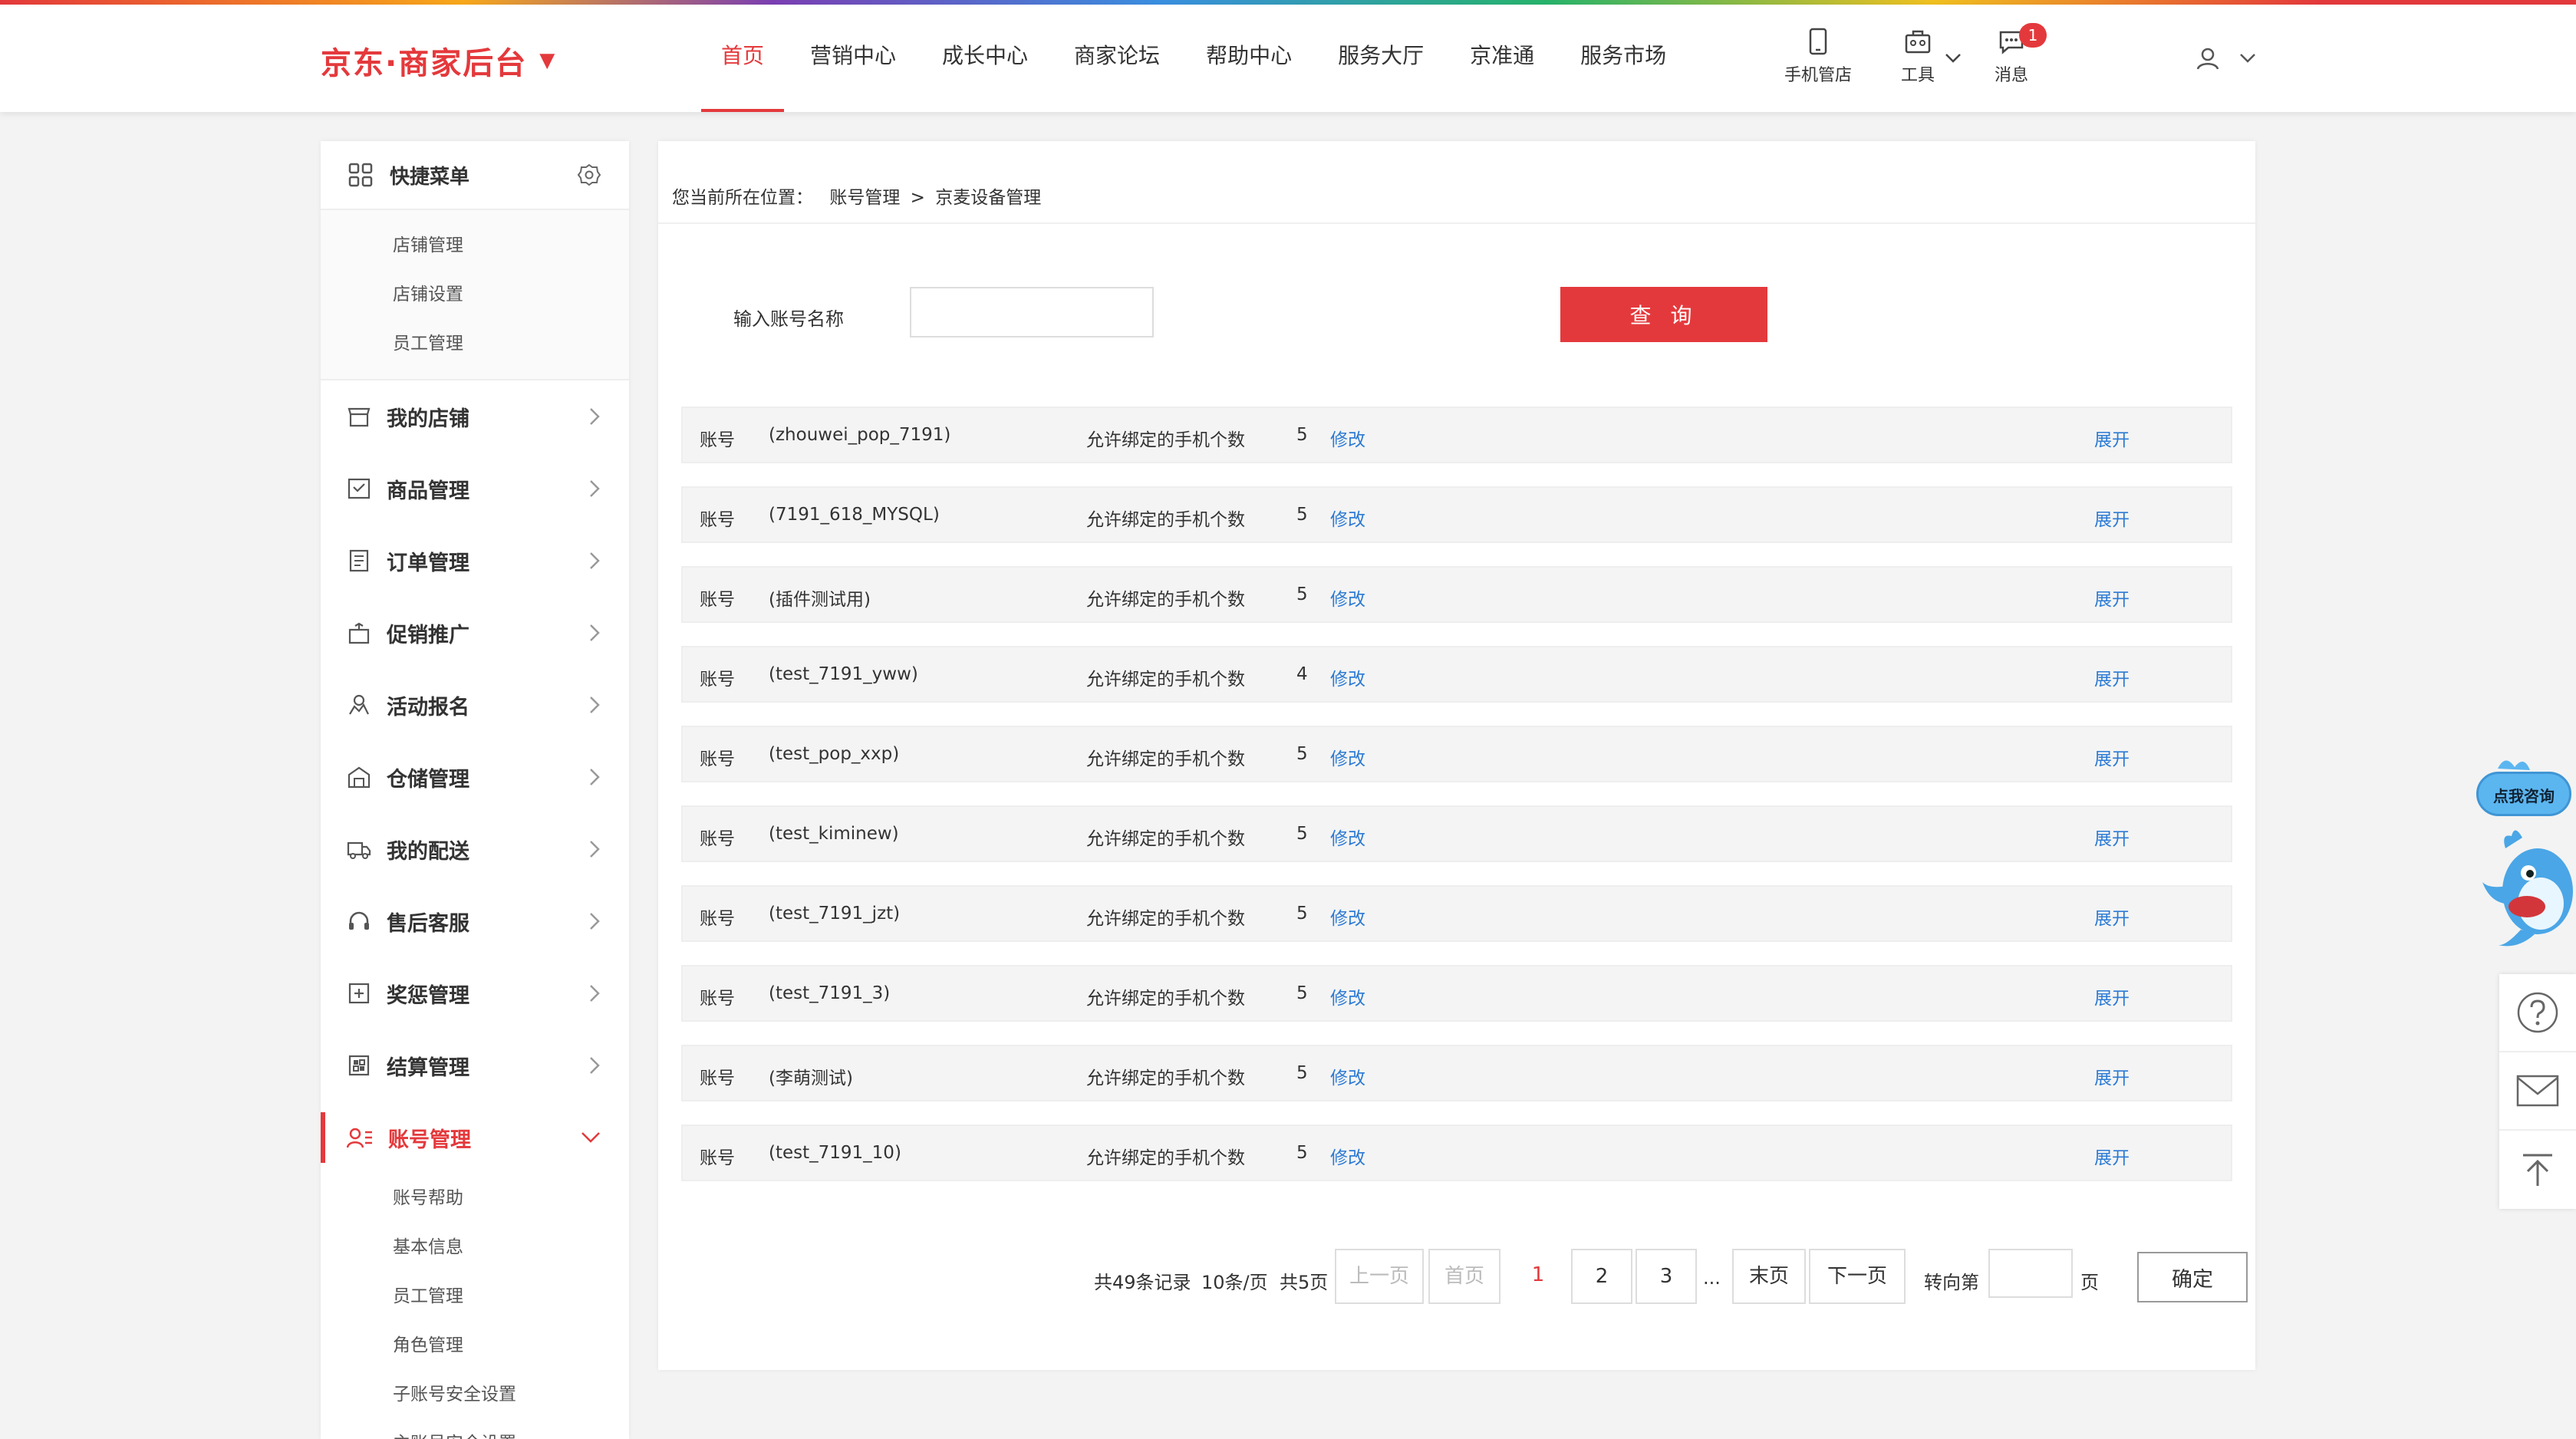  Describe the element at coordinates (2537, 1091) in the screenshot. I see `mail-tool` at that location.